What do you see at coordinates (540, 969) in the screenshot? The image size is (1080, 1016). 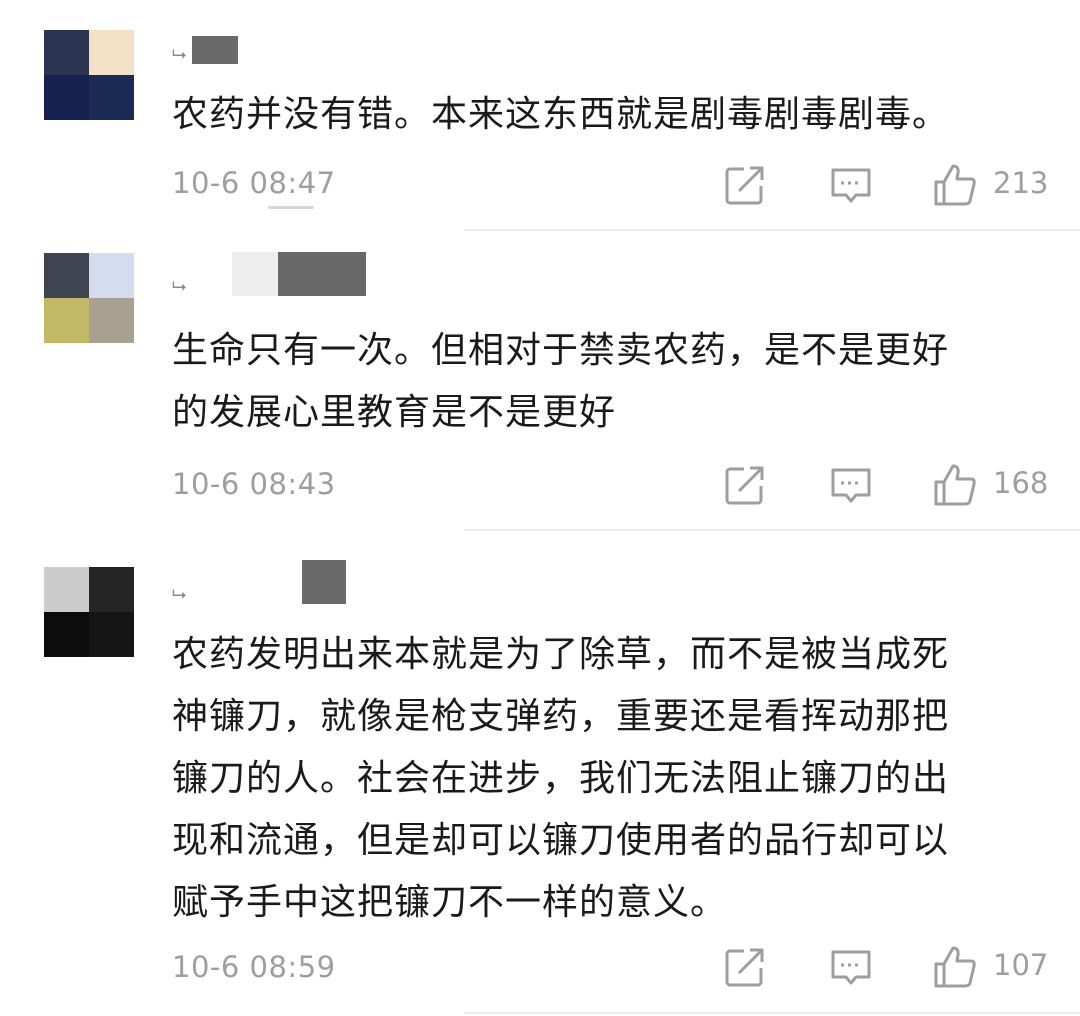 I see `comment-actions: 107` at bounding box center [540, 969].